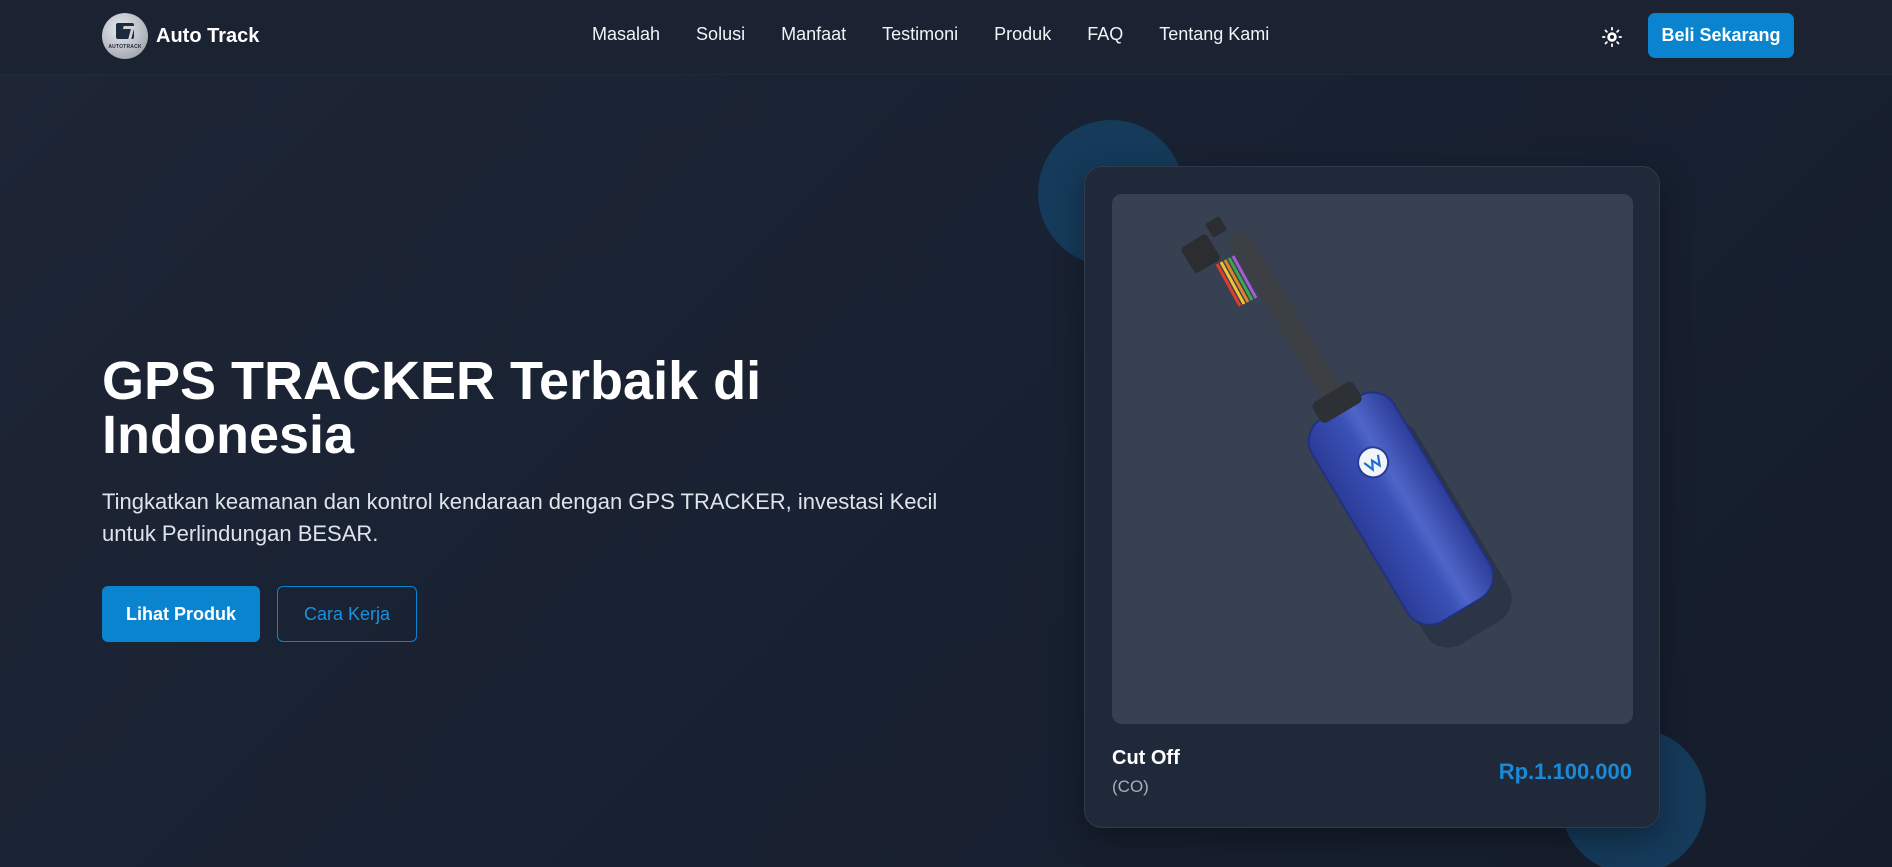  I want to click on nav-link-masalah: Masalah, so click(626, 34).